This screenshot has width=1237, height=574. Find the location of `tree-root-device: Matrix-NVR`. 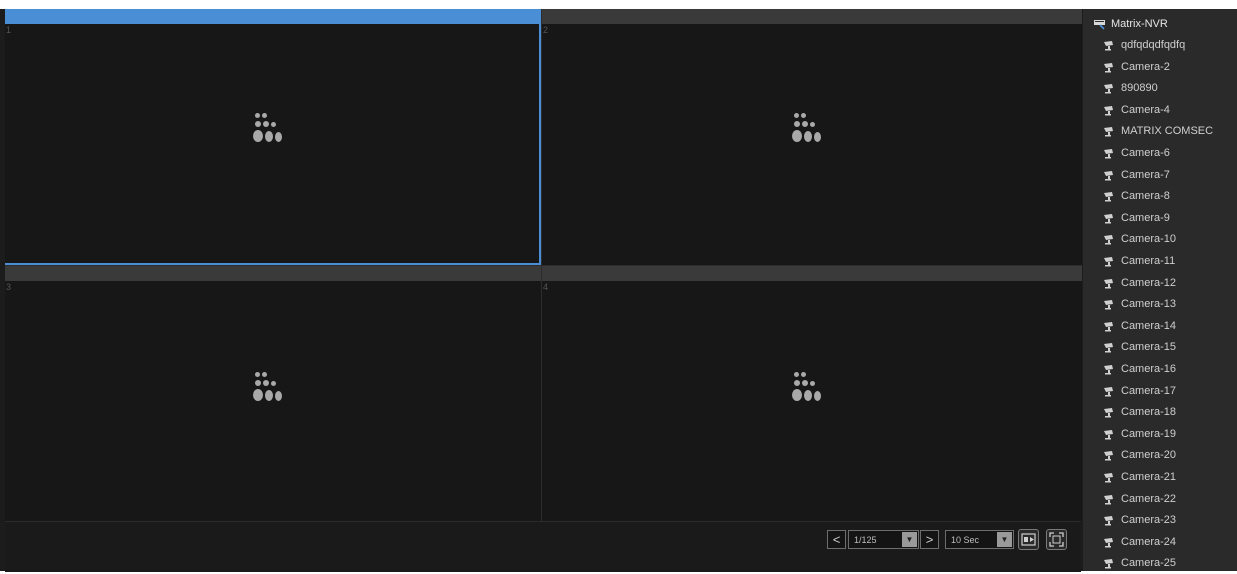

tree-root-device: Matrix-NVR is located at coordinates (1130, 24).